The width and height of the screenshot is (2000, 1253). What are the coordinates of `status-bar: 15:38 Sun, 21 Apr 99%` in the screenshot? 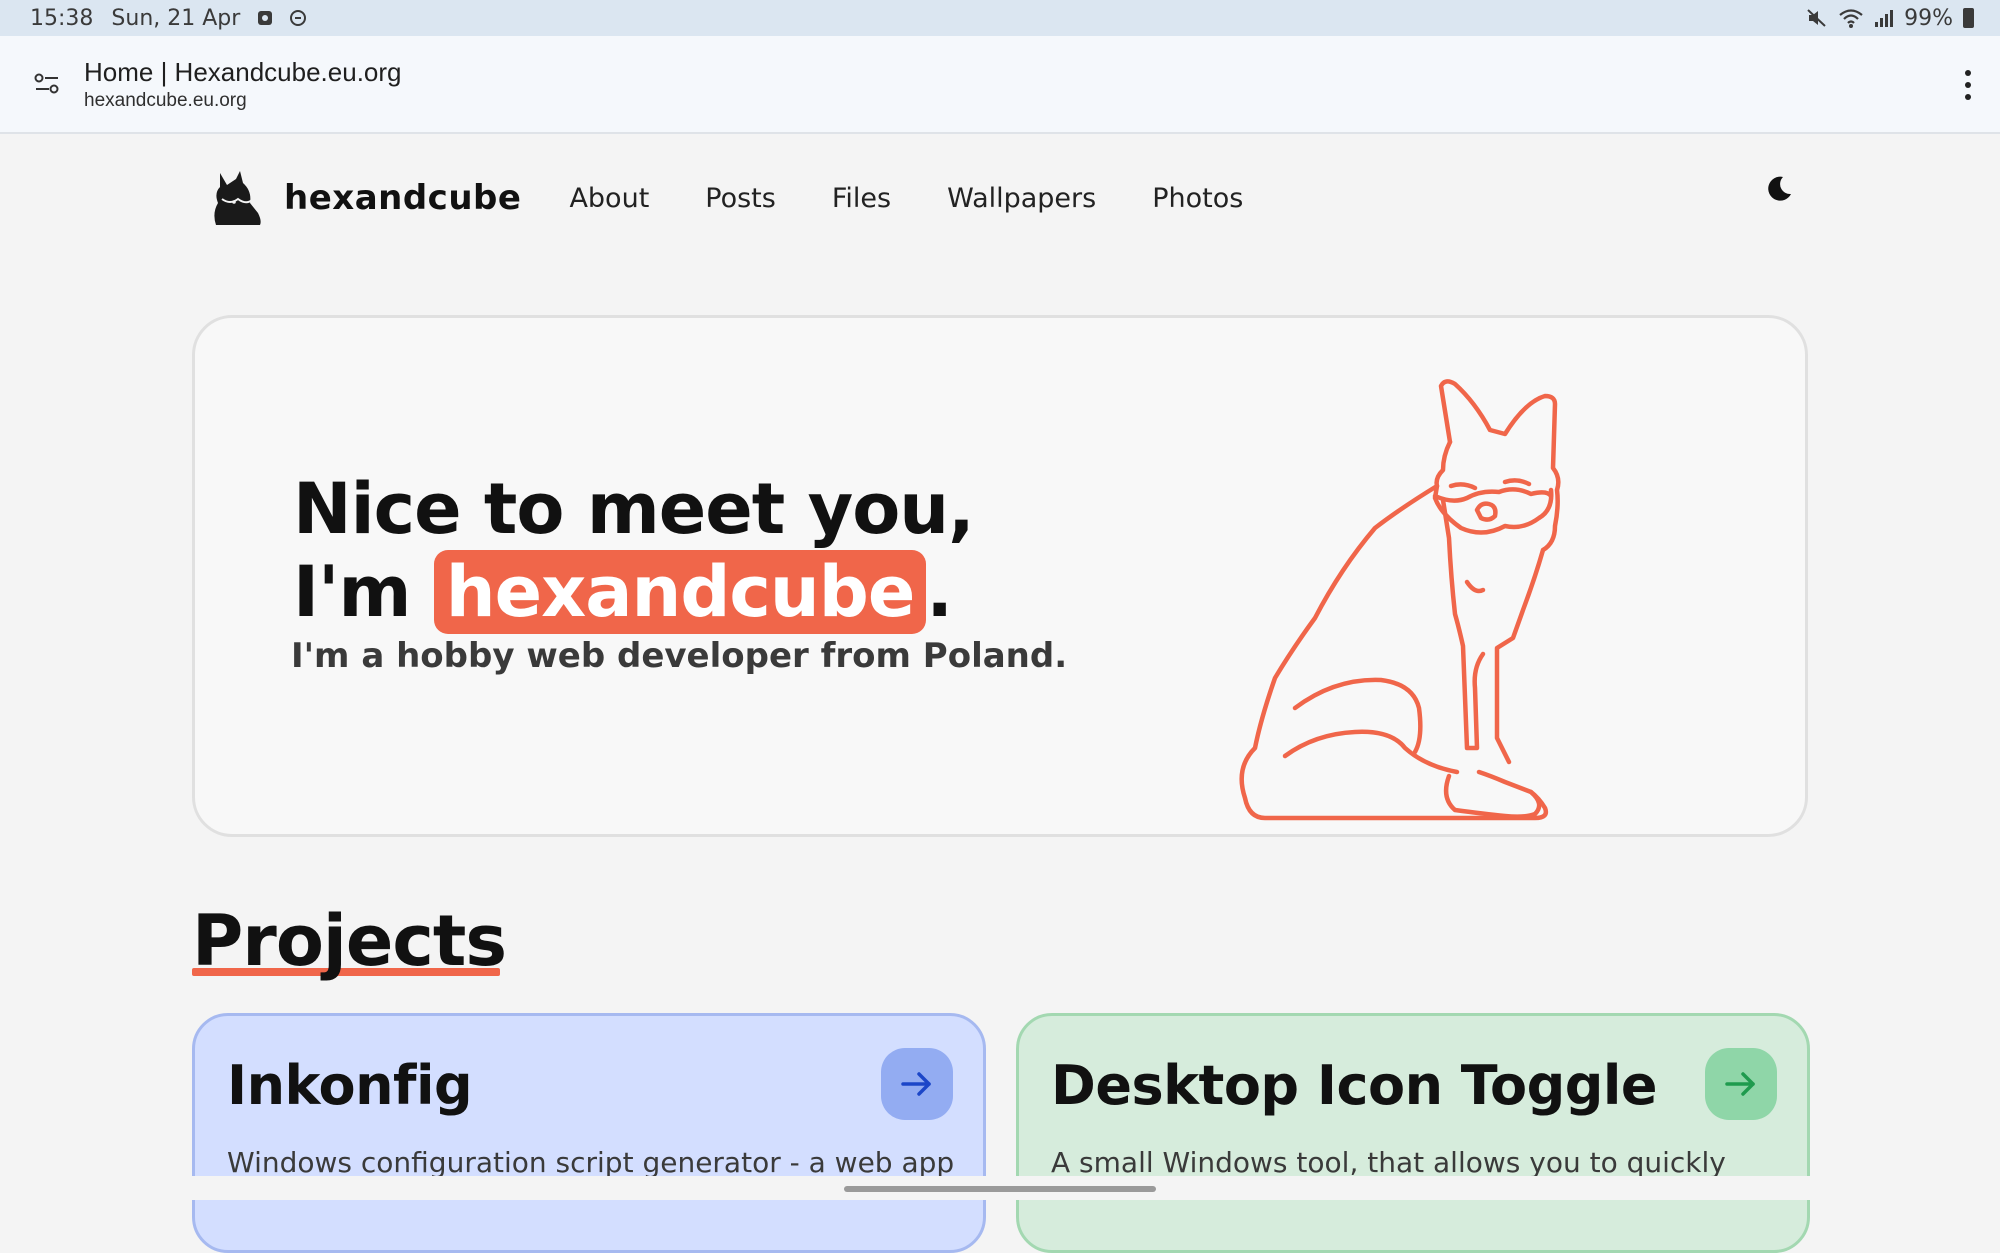 It's located at (1000, 18).